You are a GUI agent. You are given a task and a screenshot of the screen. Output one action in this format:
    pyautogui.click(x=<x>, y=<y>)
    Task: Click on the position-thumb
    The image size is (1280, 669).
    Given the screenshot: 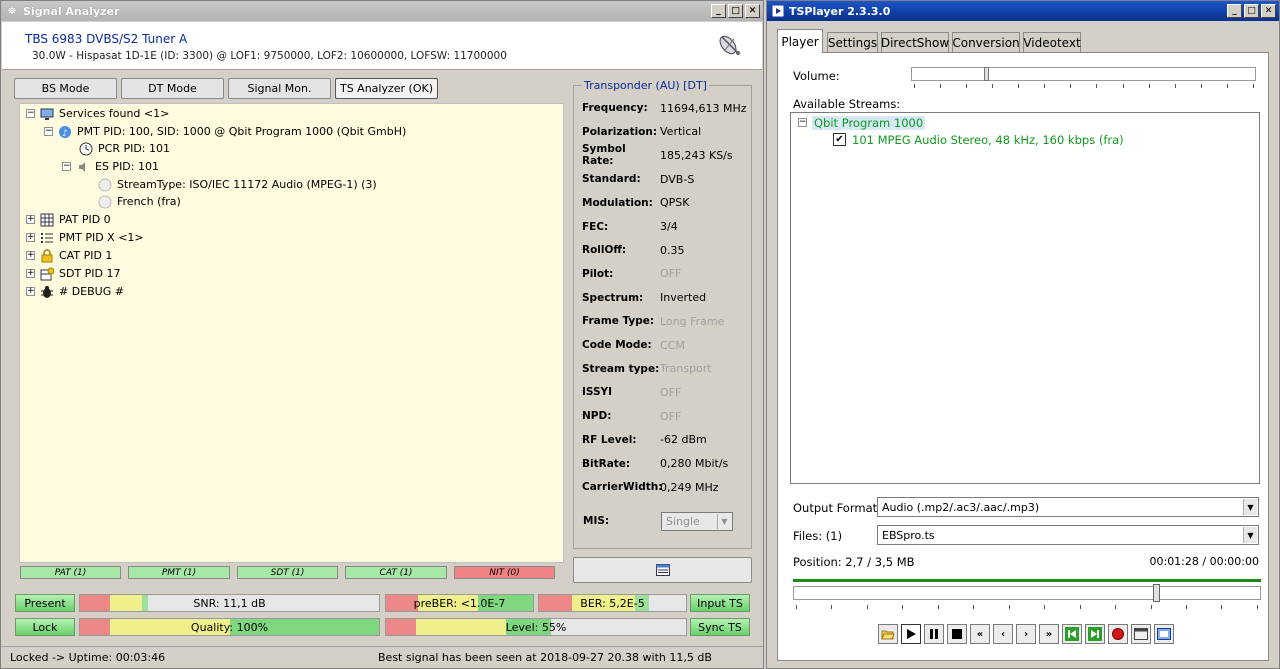 What is the action you would take?
    pyautogui.click(x=1156, y=593)
    